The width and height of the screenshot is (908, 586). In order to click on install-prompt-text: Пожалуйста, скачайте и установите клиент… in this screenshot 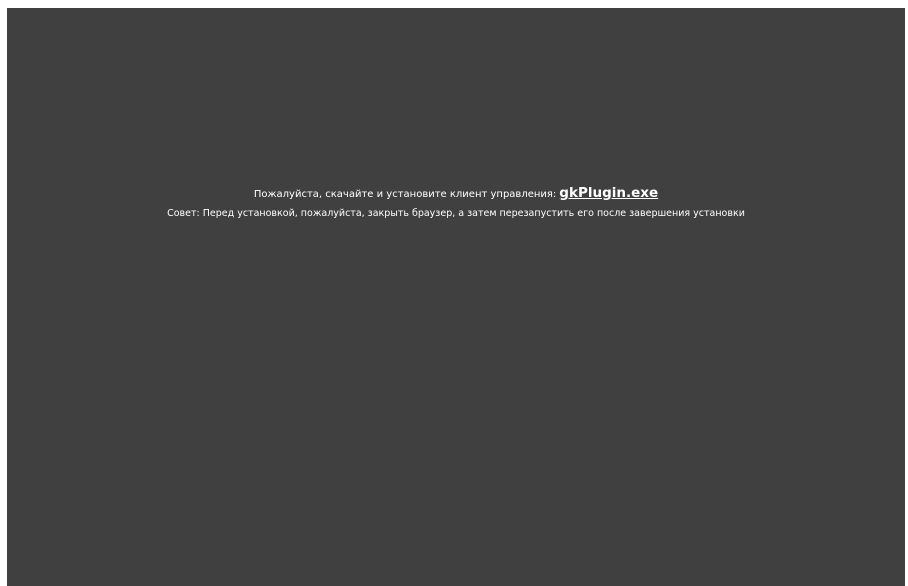, I will do `click(405, 194)`.